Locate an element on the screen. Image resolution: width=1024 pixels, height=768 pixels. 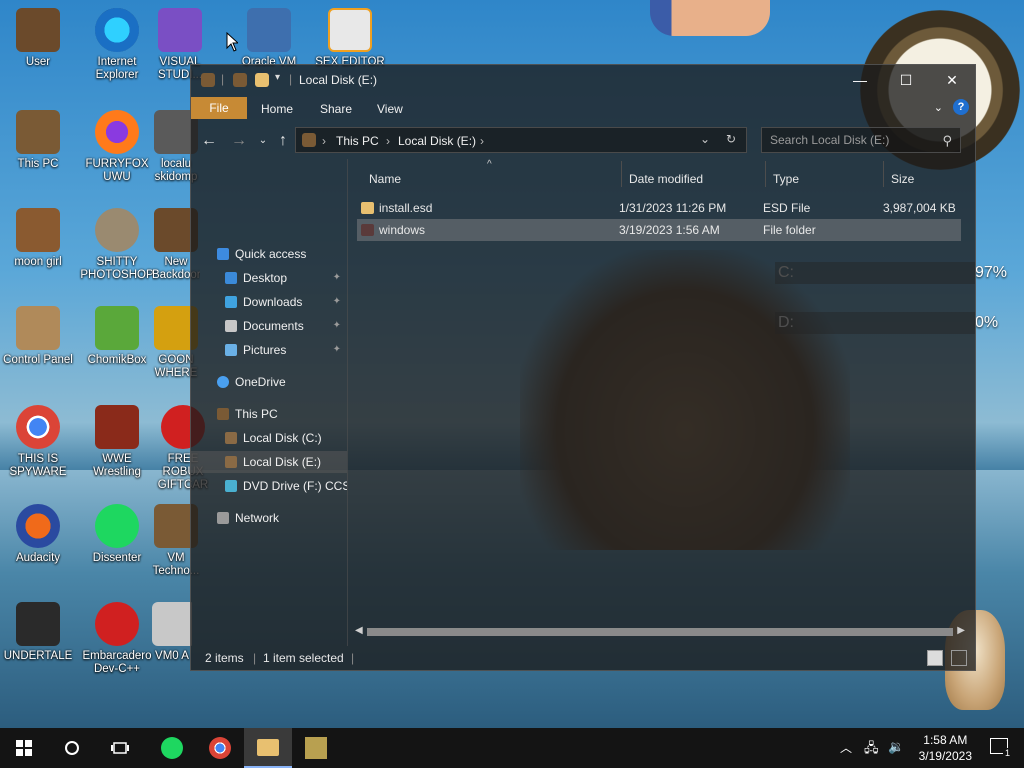
desktop-icon-wwe-wrestling: WWE Wrestling is located at coordinates (117, 442).